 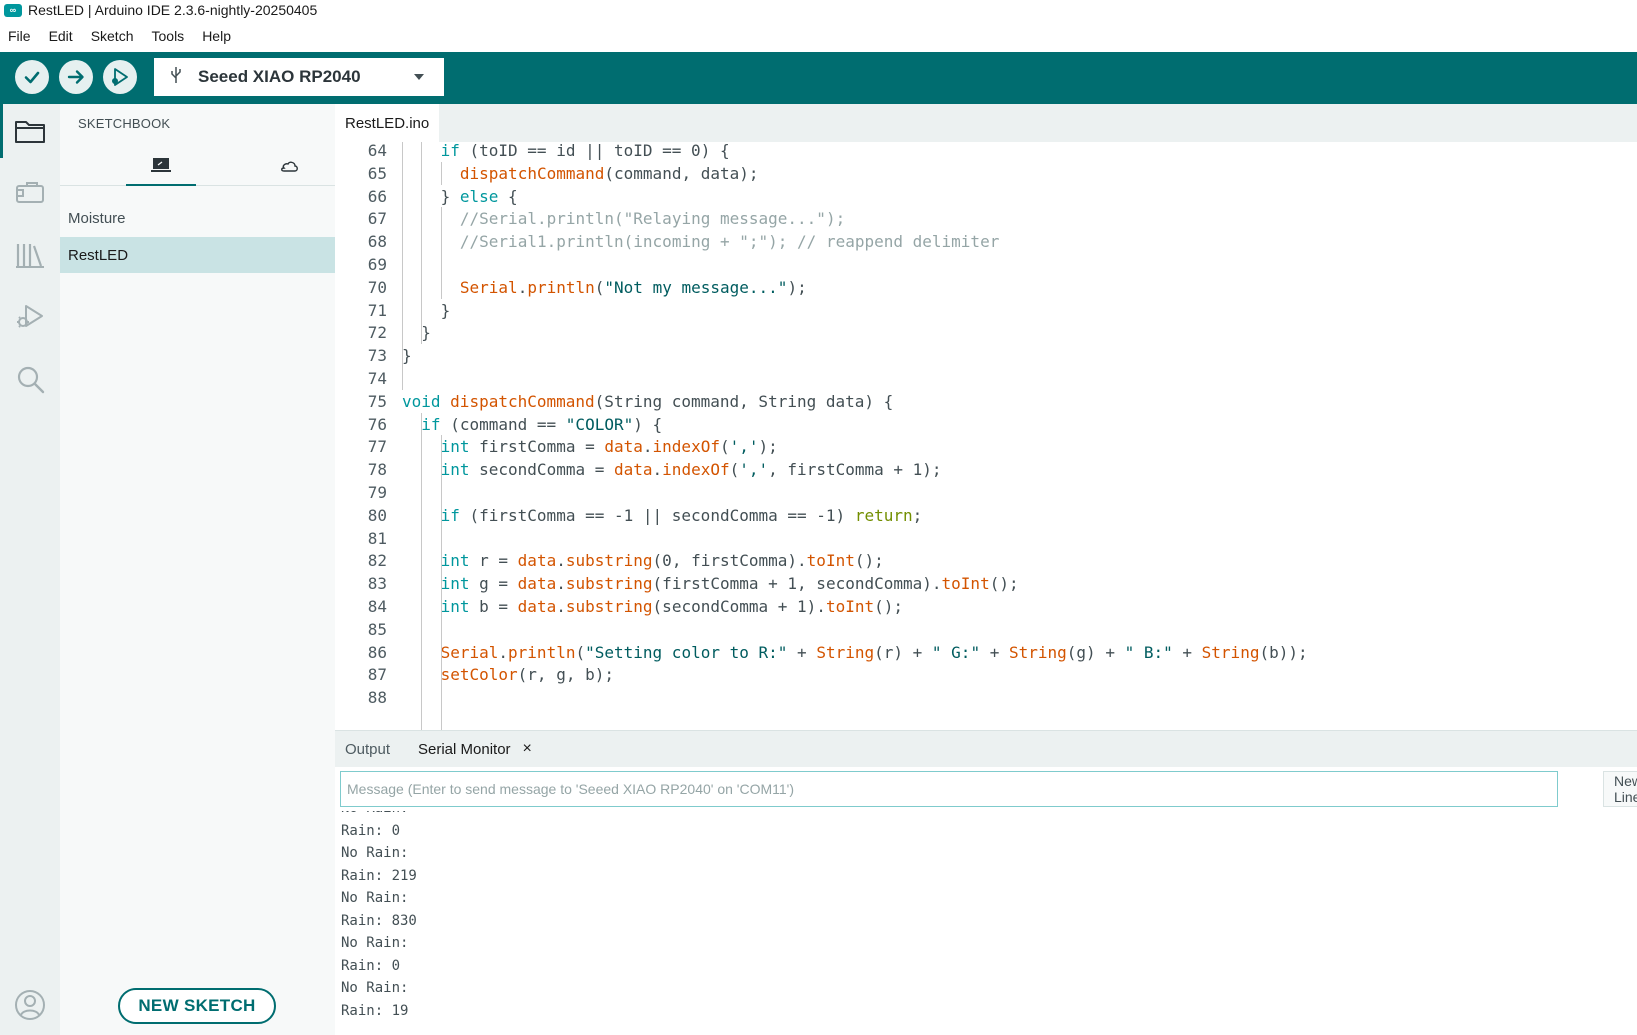 I want to click on search-icon, so click(x=30, y=379).